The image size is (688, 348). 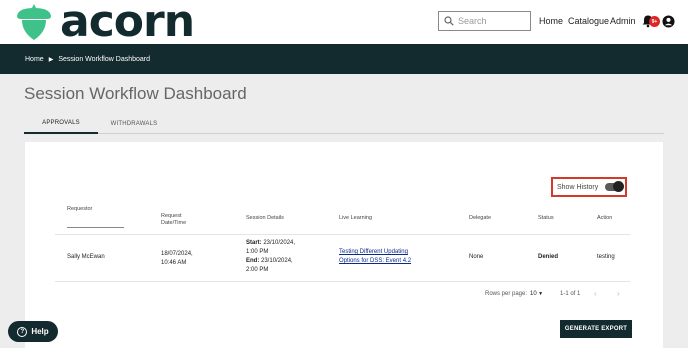 What do you see at coordinates (95, 227) in the screenshot?
I see `requestor-filter-underline` at bounding box center [95, 227].